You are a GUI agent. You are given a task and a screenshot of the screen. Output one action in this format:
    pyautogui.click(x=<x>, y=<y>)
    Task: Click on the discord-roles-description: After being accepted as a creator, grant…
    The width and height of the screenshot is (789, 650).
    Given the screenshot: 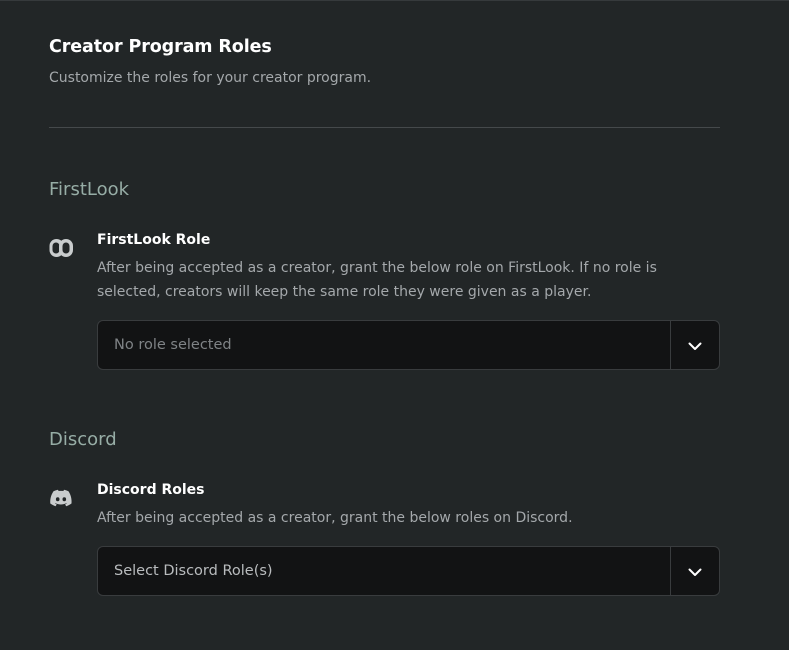 What is the action you would take?
    pyautogui.click(x=335, y=518)
    